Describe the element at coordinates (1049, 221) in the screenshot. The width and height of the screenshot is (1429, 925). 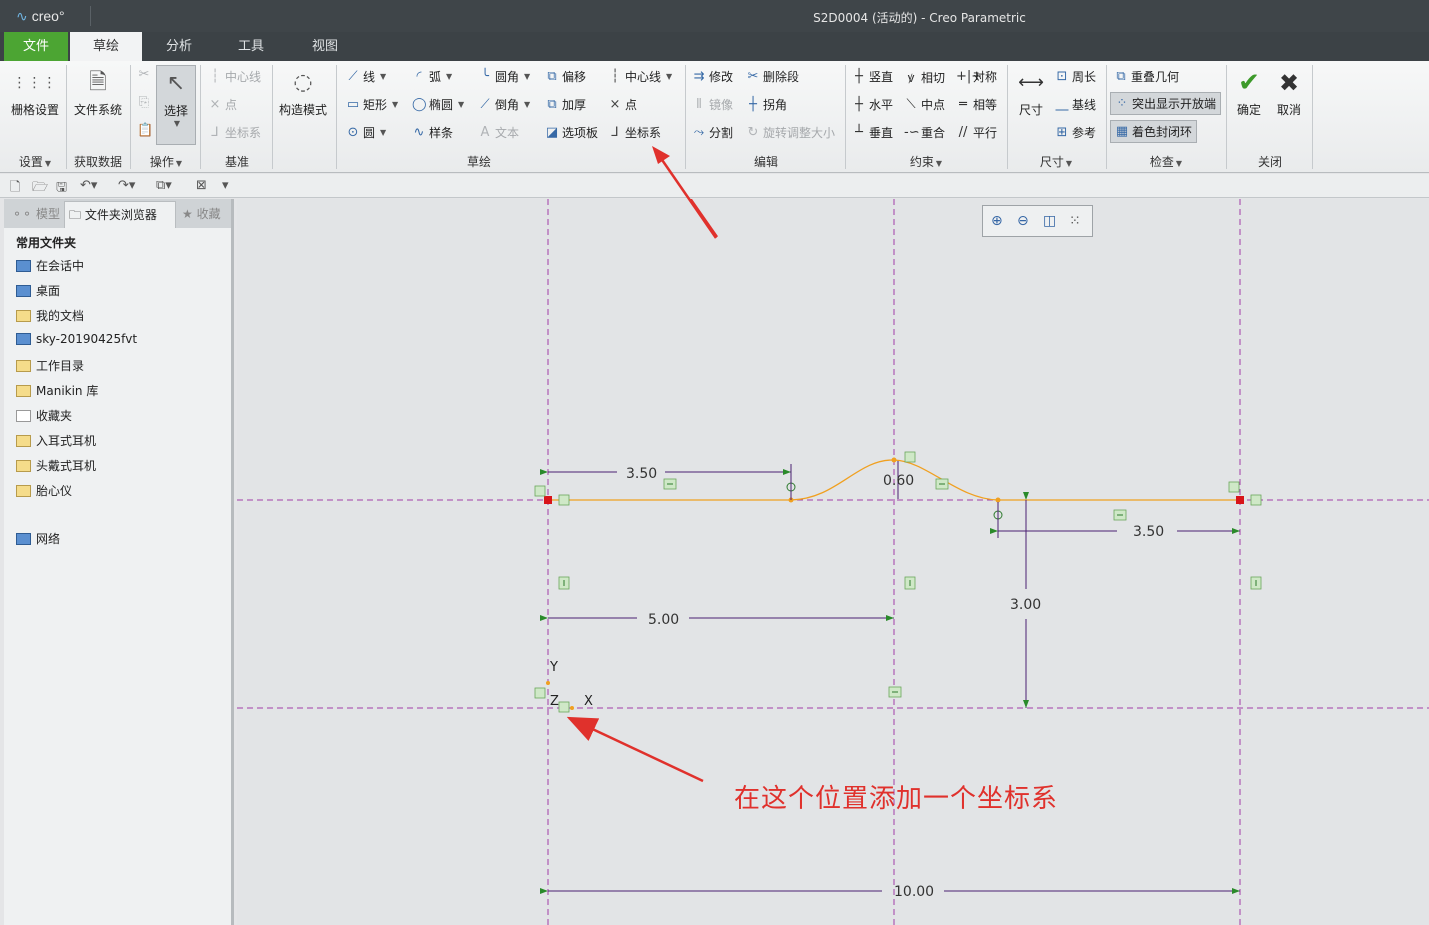
I see `refit-icon: ◫` at that location.